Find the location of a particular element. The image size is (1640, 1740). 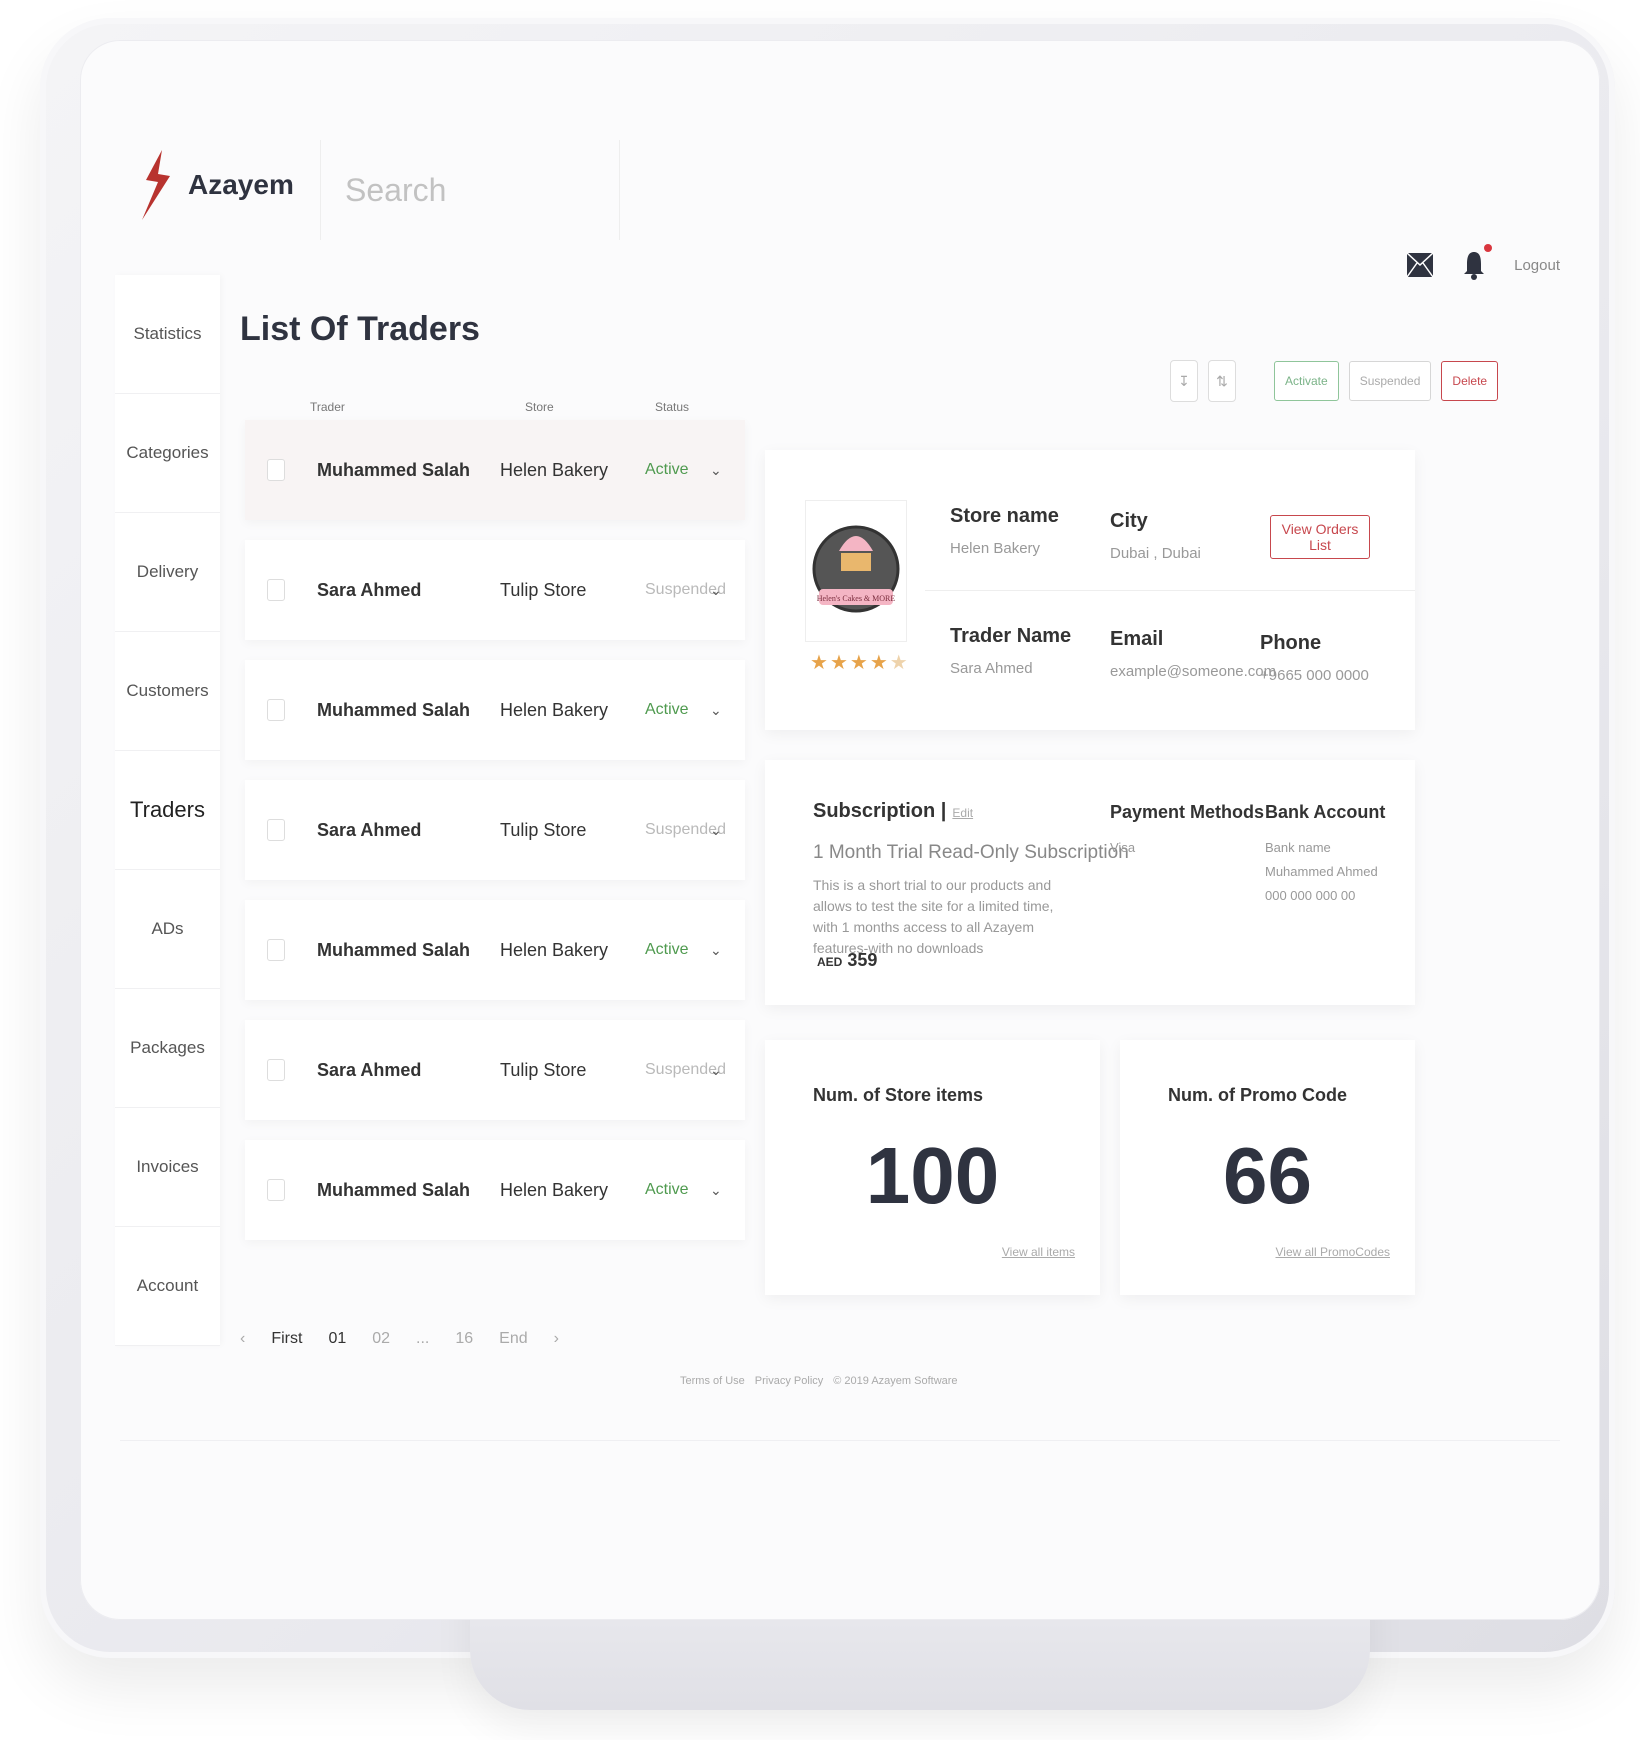

search-input is located at coordinates (465, 190).